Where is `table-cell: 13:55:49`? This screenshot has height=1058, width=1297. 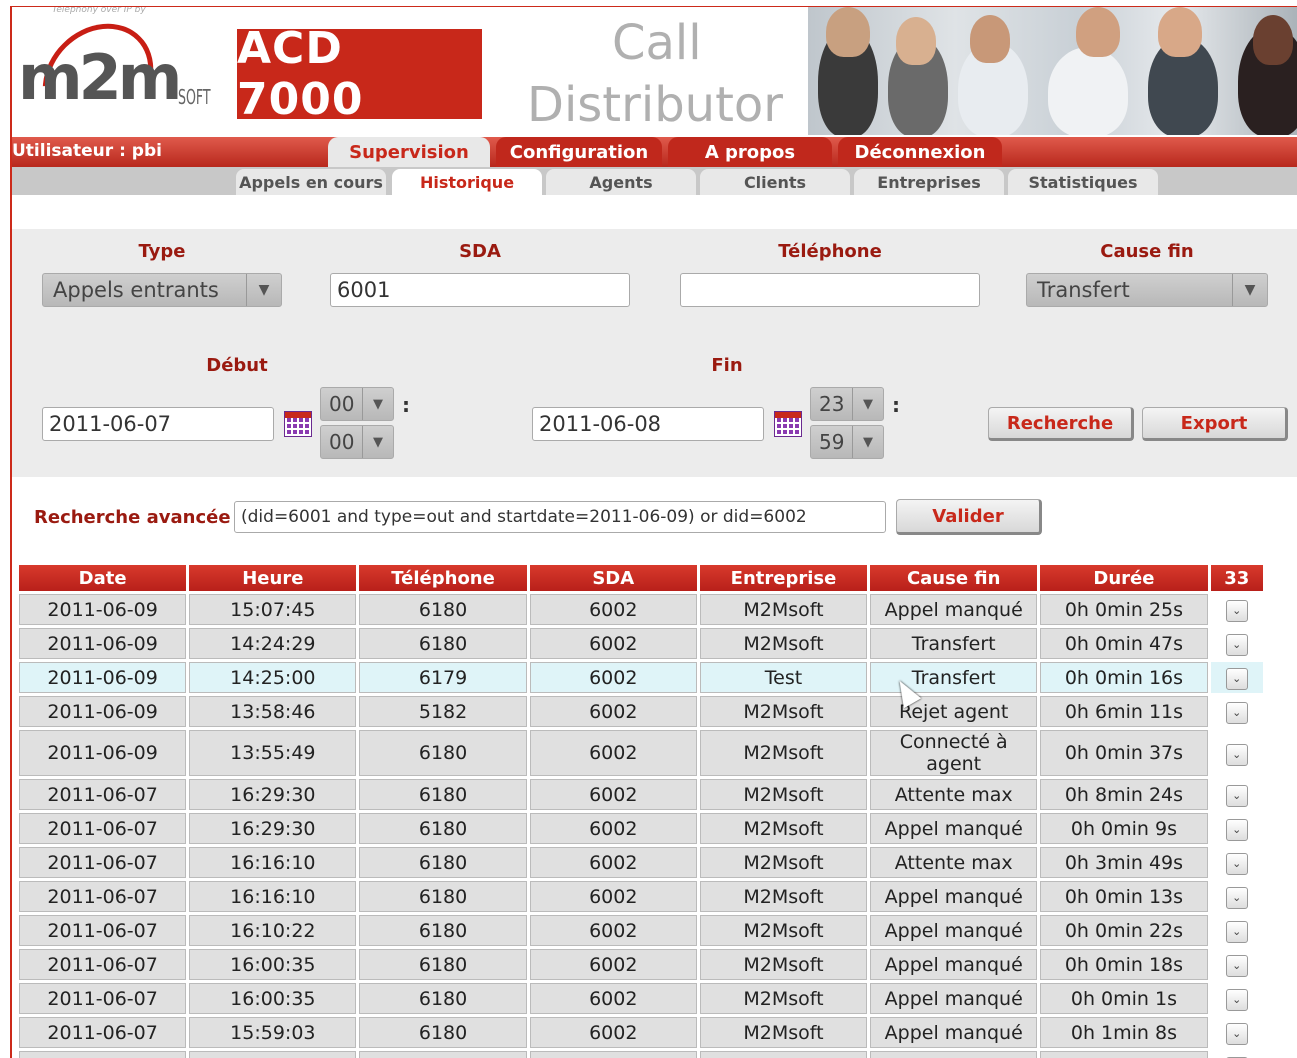
table-cell: 13:55:49 is located at coordinates (273, 753).